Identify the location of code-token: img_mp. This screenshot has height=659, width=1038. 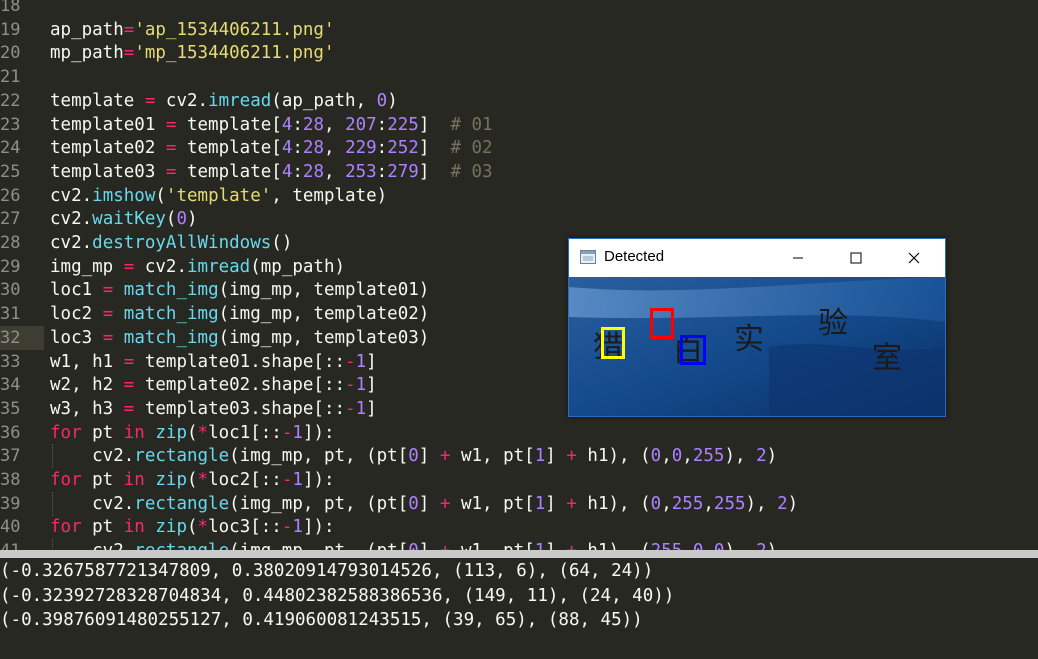
(87, 266).